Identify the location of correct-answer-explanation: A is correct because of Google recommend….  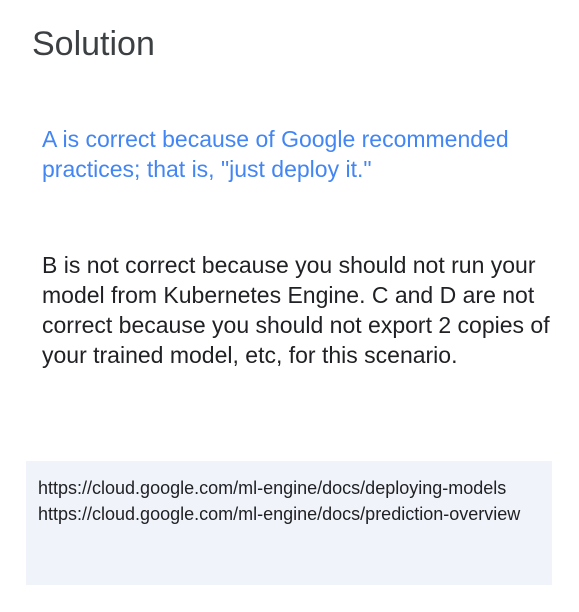
(275, 154).